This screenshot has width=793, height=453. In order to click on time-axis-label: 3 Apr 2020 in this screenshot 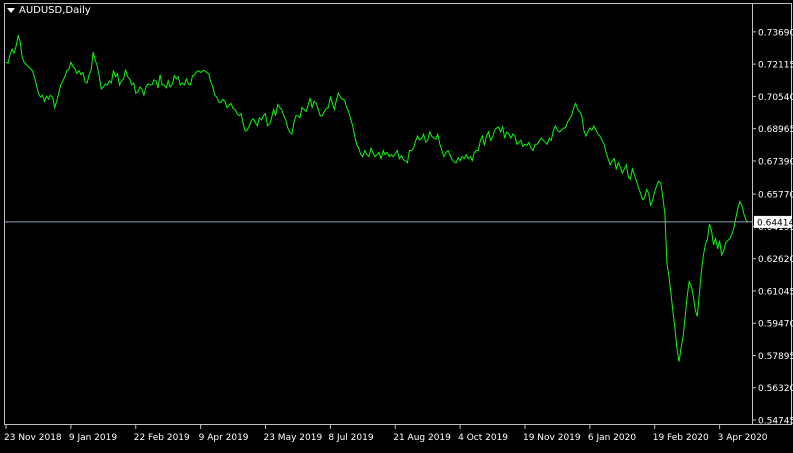, I will do `click(743, 438)`.